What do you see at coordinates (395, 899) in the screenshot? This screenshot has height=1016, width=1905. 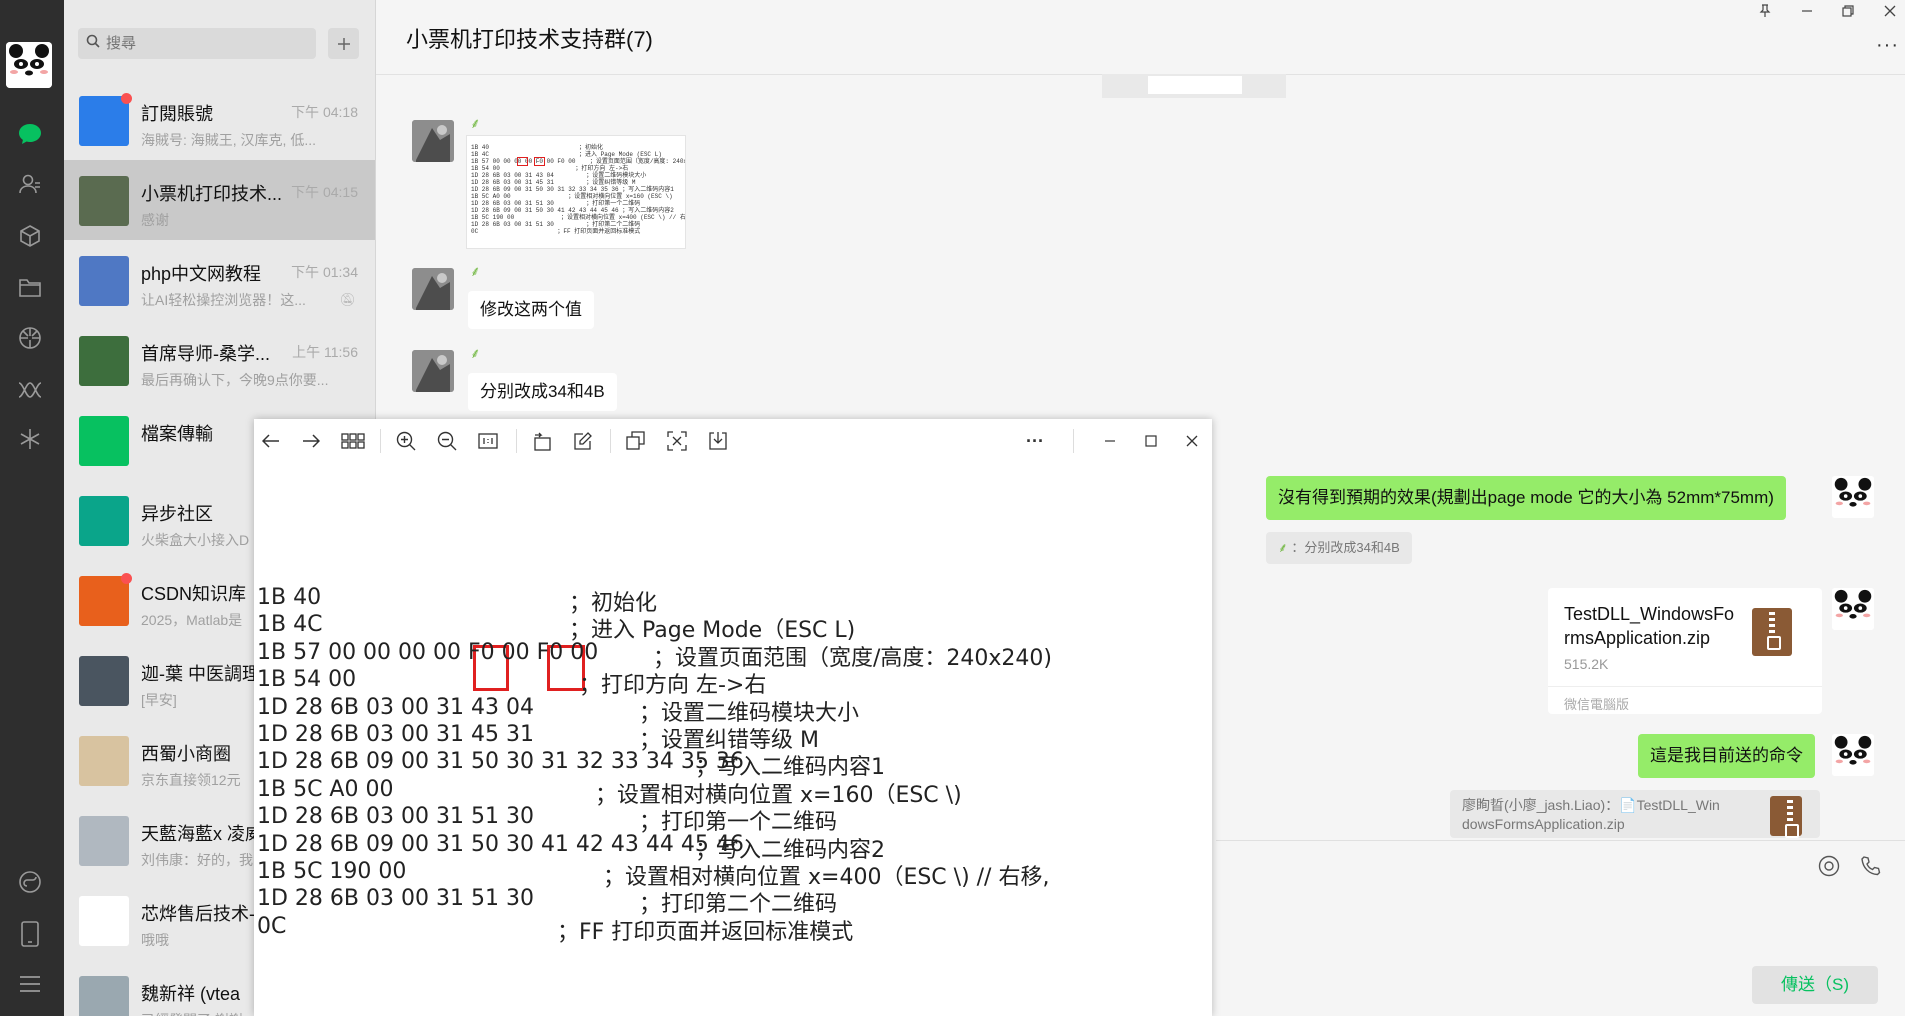 I see `hex-command: 1D 28 6B 03 00 31 51 30` at bounding box center [395, 899].